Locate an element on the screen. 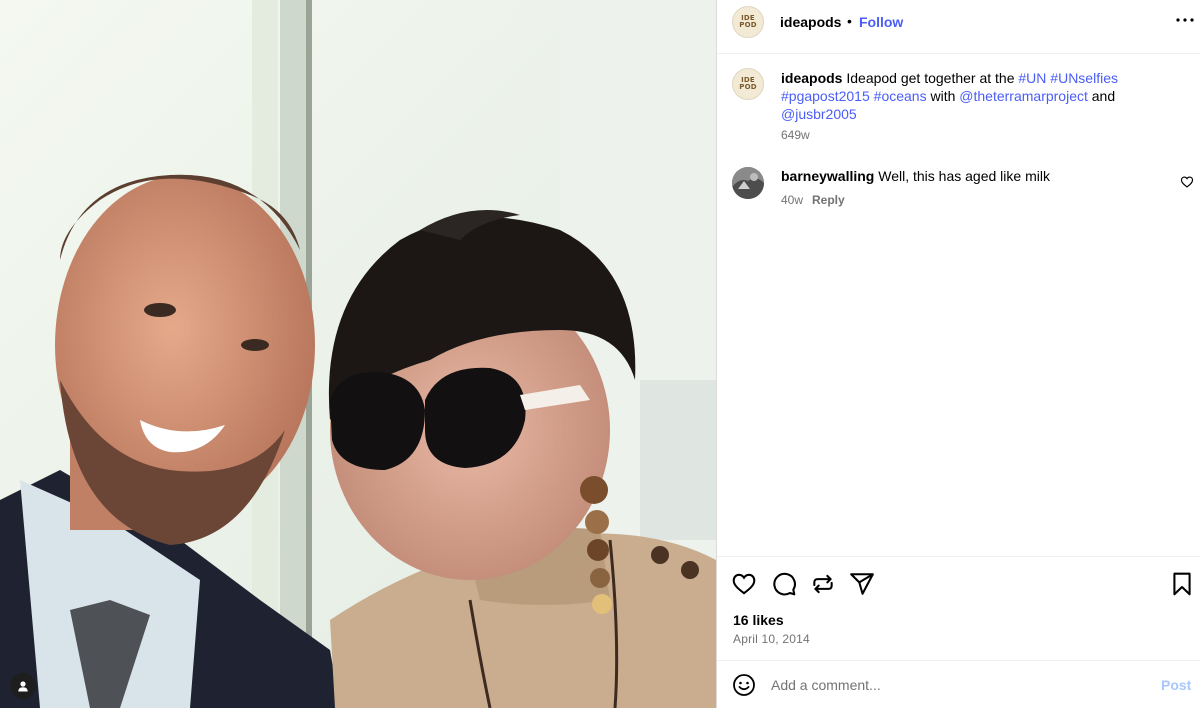  comment-meta: 40w Reply is located at coordinates (813, 200).